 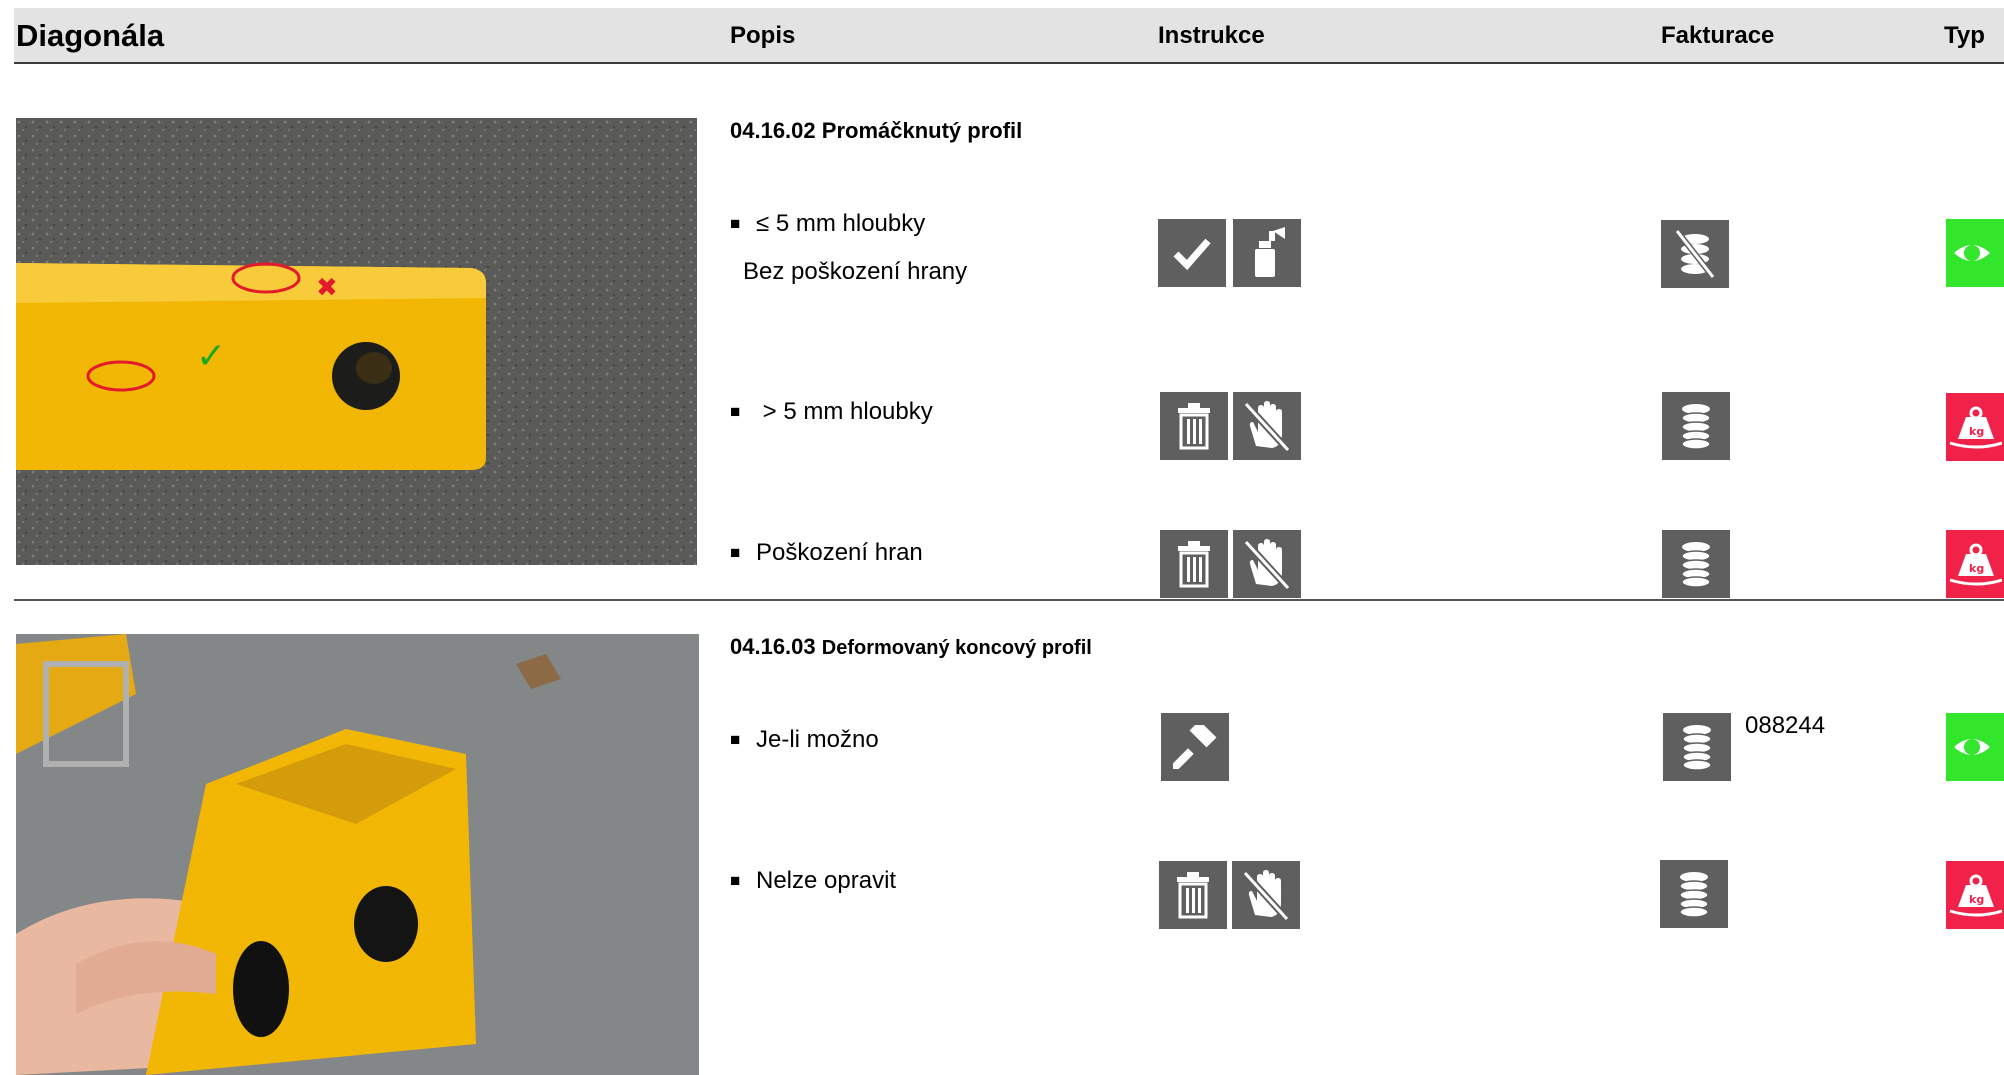 I want to click on list-item: ■ > 5 mm hloubky, so click(x=831, y=411).